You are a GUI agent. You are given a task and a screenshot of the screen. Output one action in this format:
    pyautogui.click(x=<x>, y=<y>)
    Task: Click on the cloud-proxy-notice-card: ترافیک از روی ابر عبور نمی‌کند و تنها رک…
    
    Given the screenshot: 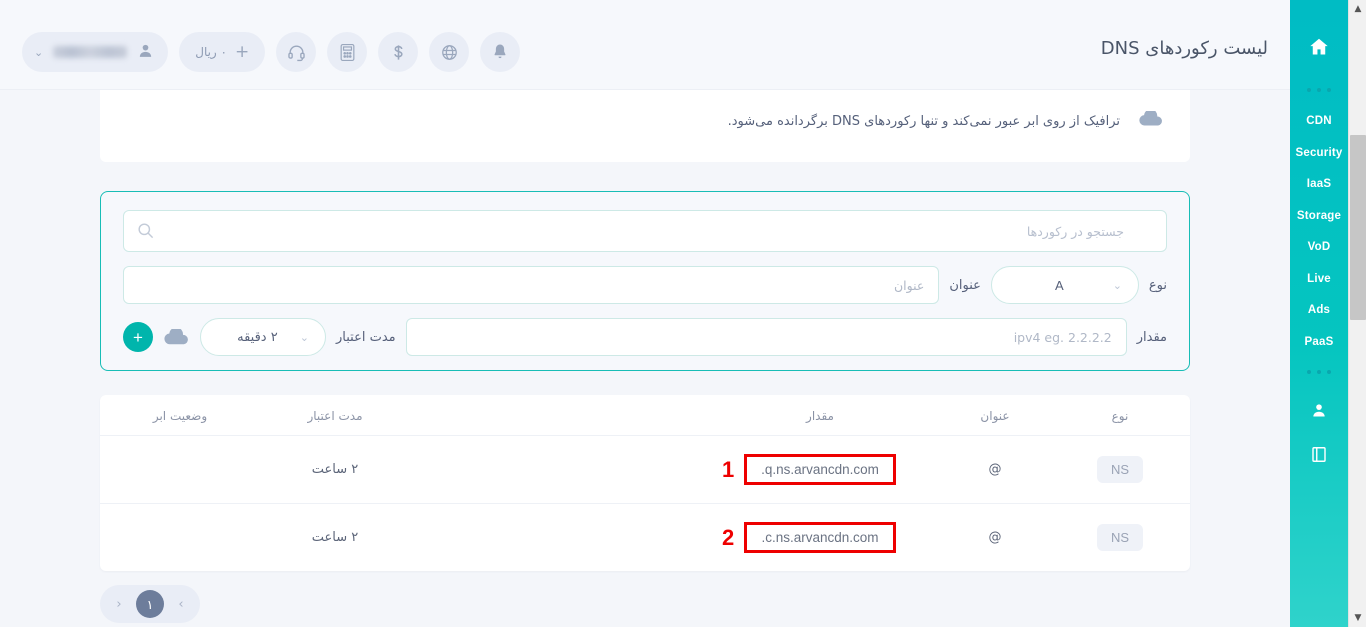 What is the action you would take?
    pyautogui.click(x=645, y=126)
    